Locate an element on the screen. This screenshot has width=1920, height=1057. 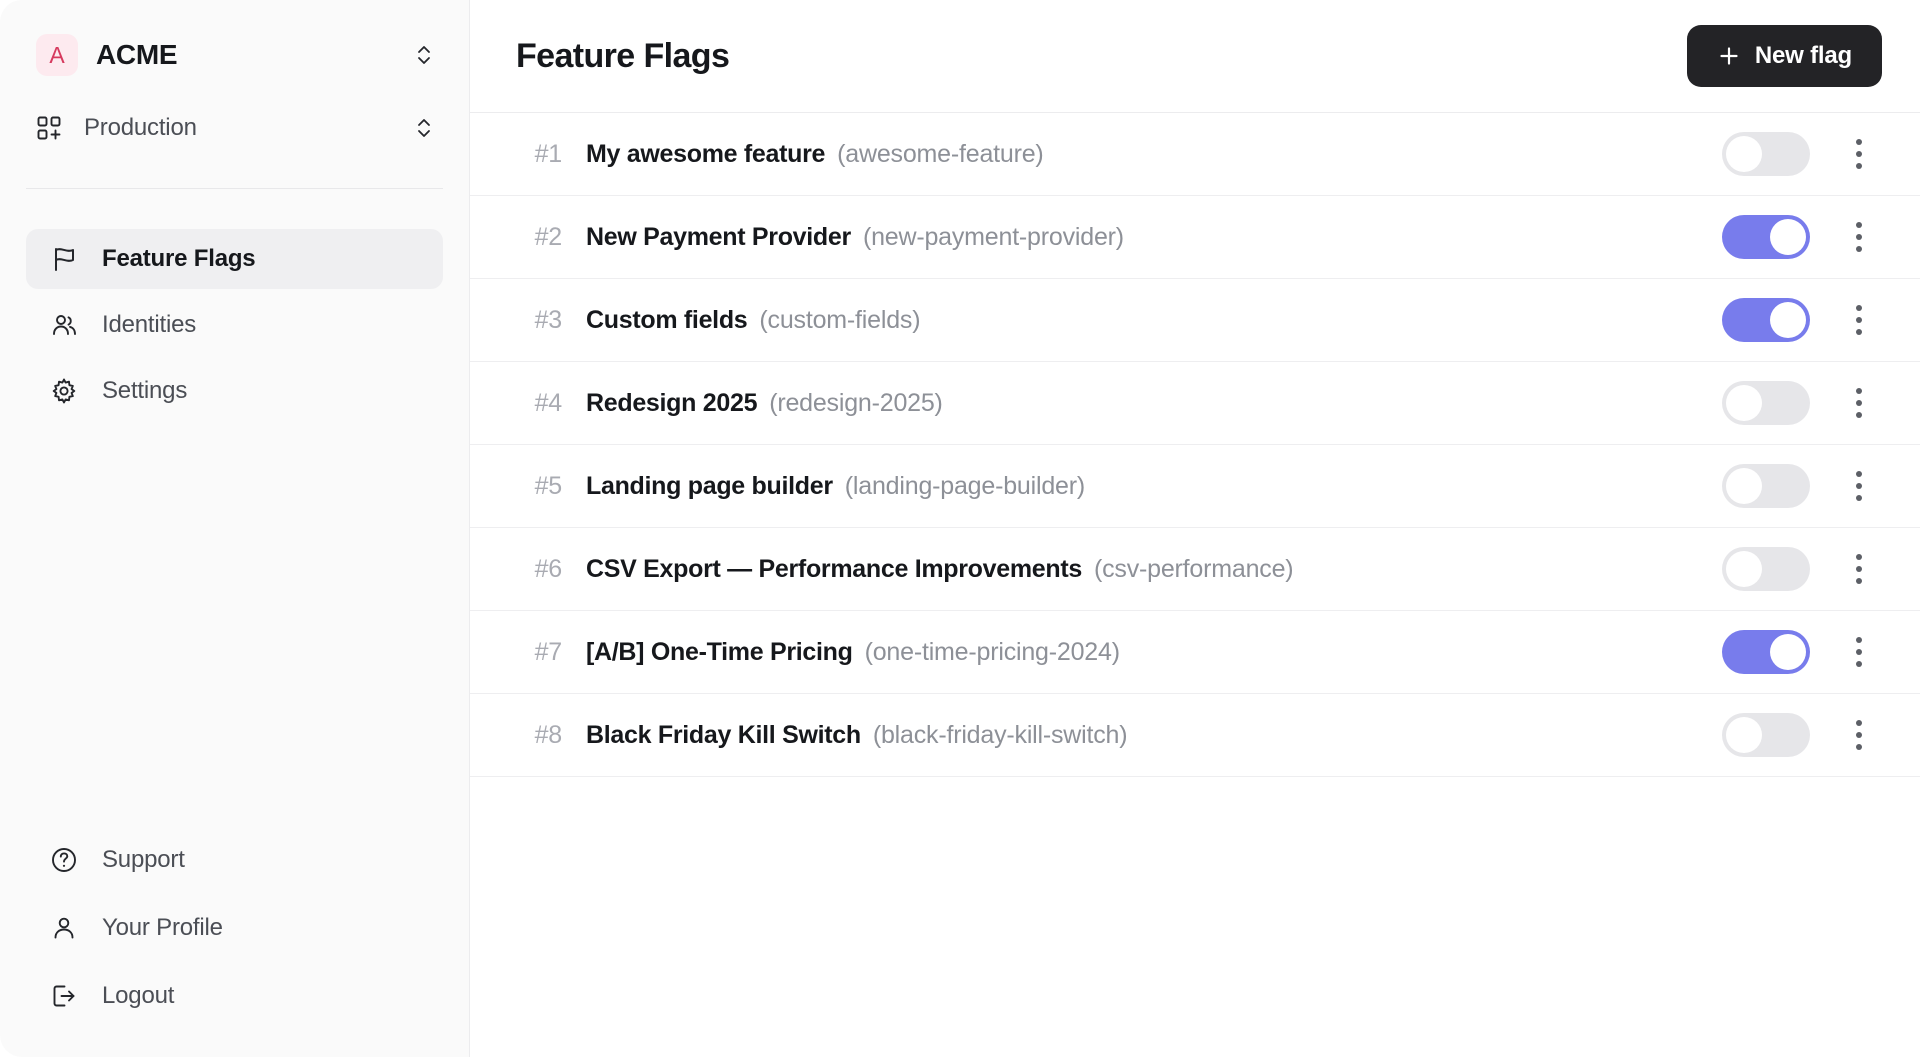
organization-avatar-letter: A is located at coordinates (57, 54).